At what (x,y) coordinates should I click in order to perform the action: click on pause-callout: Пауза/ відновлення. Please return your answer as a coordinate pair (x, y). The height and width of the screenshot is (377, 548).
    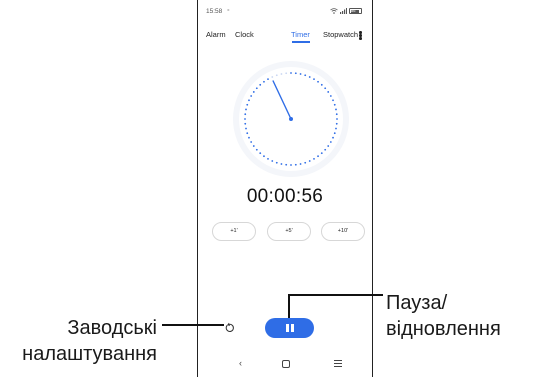
    Looking at the image, I should click on (466, 316).